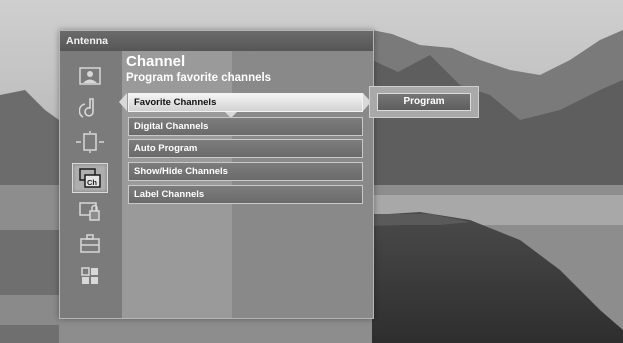 This screenshot has width=623, height=343. I want to click on menu-item-favorite-channels: Favorite Channels, so click(245, 102).